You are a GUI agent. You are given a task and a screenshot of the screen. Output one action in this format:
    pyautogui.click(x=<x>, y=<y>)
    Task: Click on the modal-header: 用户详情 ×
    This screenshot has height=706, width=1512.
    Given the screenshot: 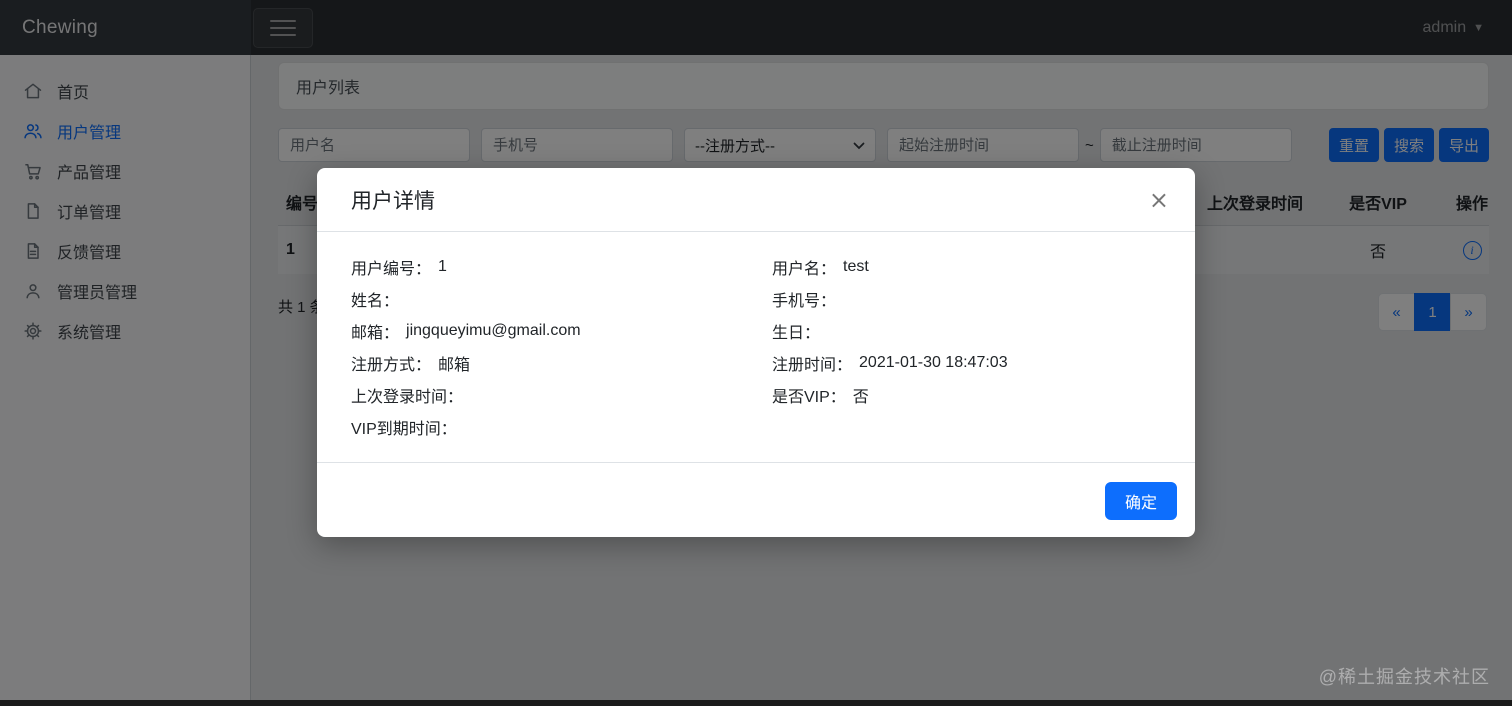 What is the action you would take?
    pyautogui.click(x=756, y=200)
    